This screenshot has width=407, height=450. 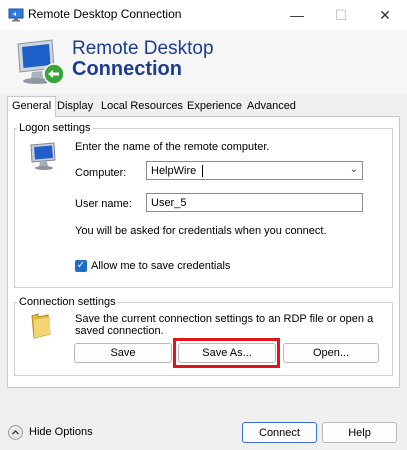 What do you see at coordinates (103, 204) in the screenshot?
I see `username-label: User name:` at bounding box center [103, 204].